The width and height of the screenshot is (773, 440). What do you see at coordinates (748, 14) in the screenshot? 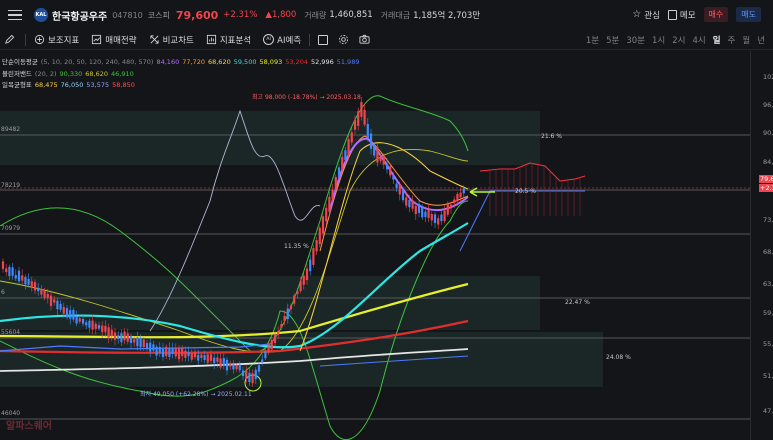
I see `sell-button: 매도` at bounding box center [748, 14].